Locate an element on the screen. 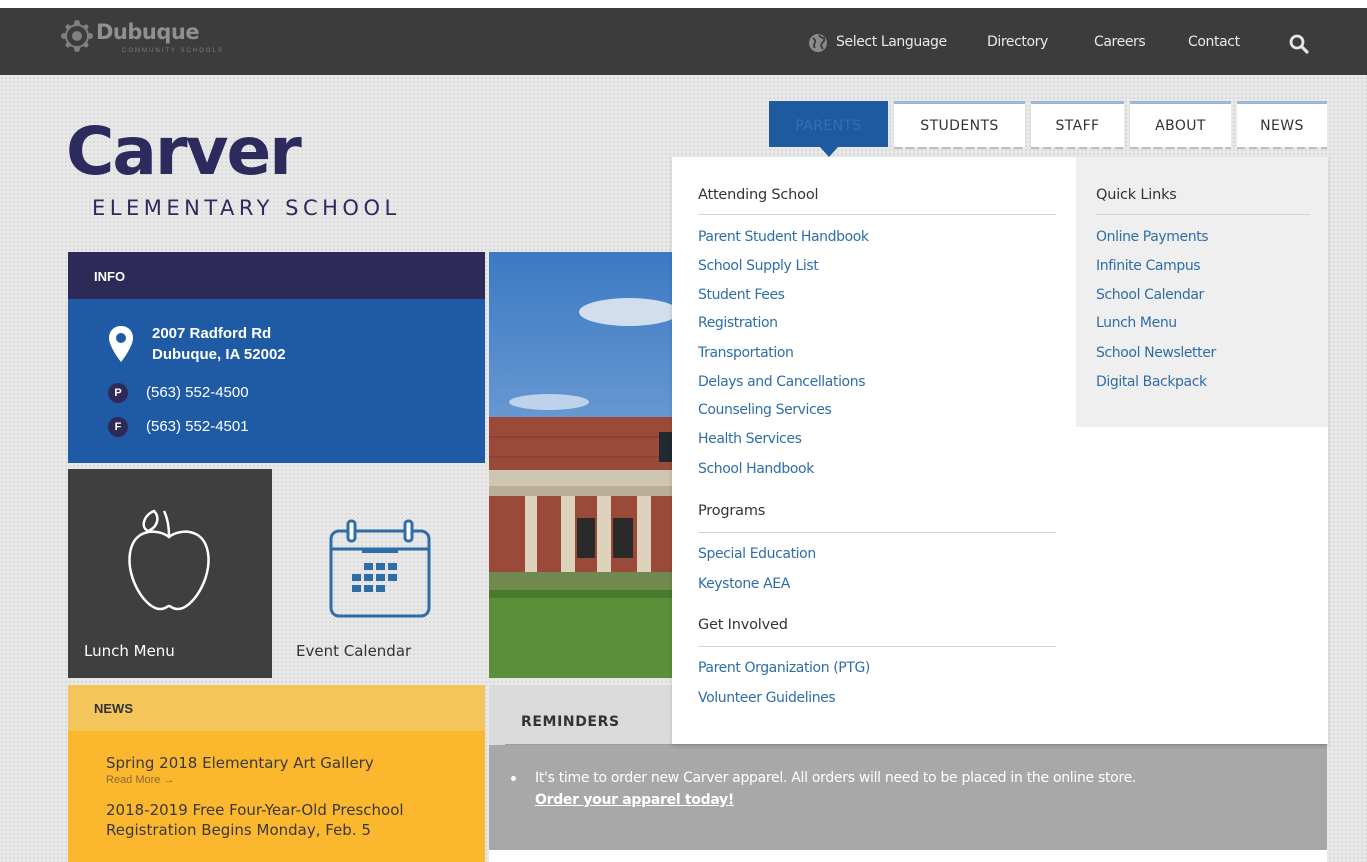 The height and width of the screenshot is (862, 1367). news-heading: NEWS is located at coordinates (276, 708).